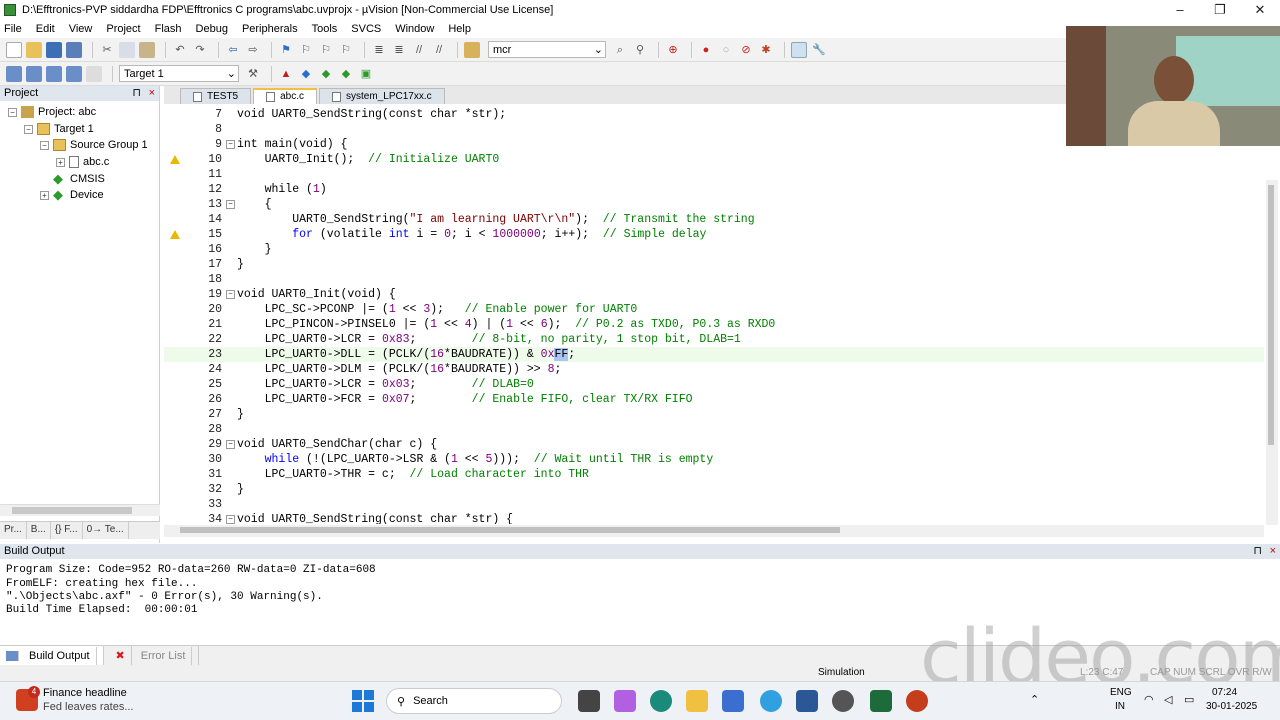  What do you see at coordinates (1189, 699) in the screenshot?
I see `battery-icon: ▭` at bounding box center [1189, 699].